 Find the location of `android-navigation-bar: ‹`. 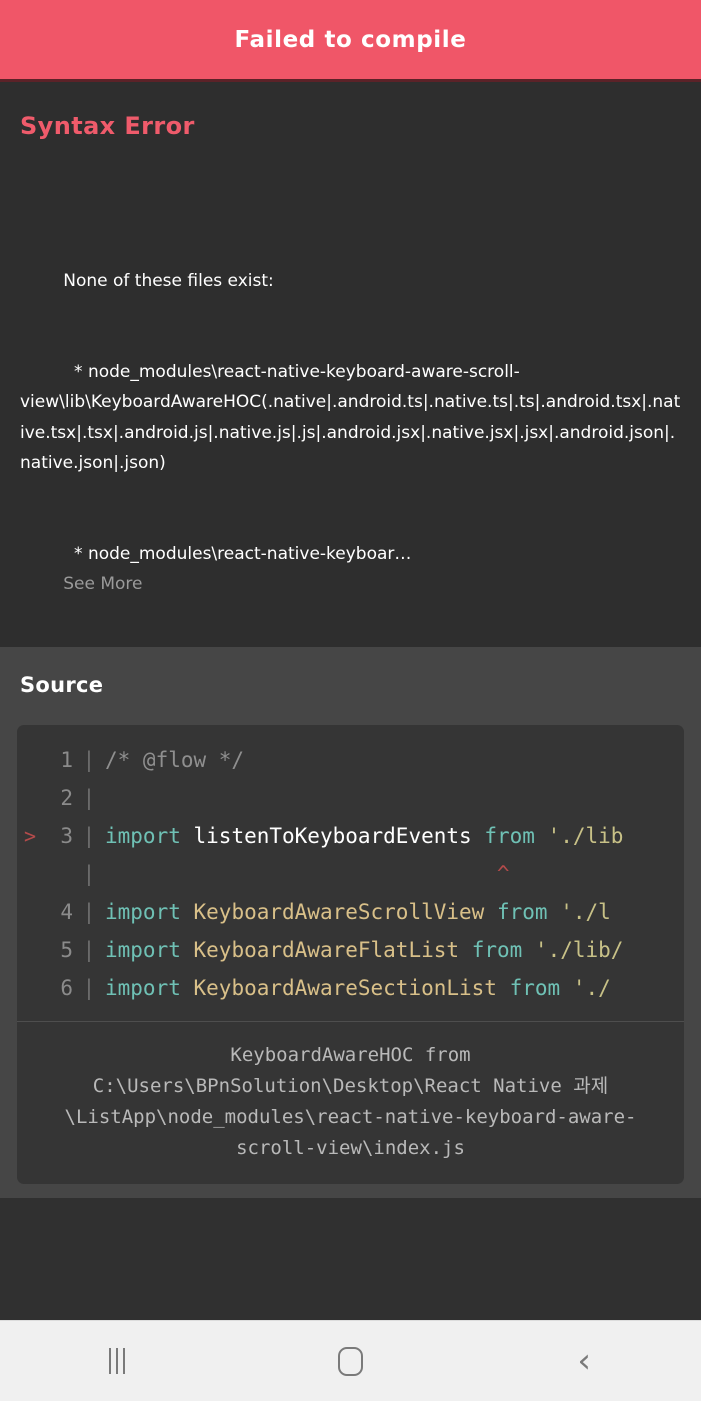

android-navigation-bar: ‹ is located at coordinates (350, 1360).